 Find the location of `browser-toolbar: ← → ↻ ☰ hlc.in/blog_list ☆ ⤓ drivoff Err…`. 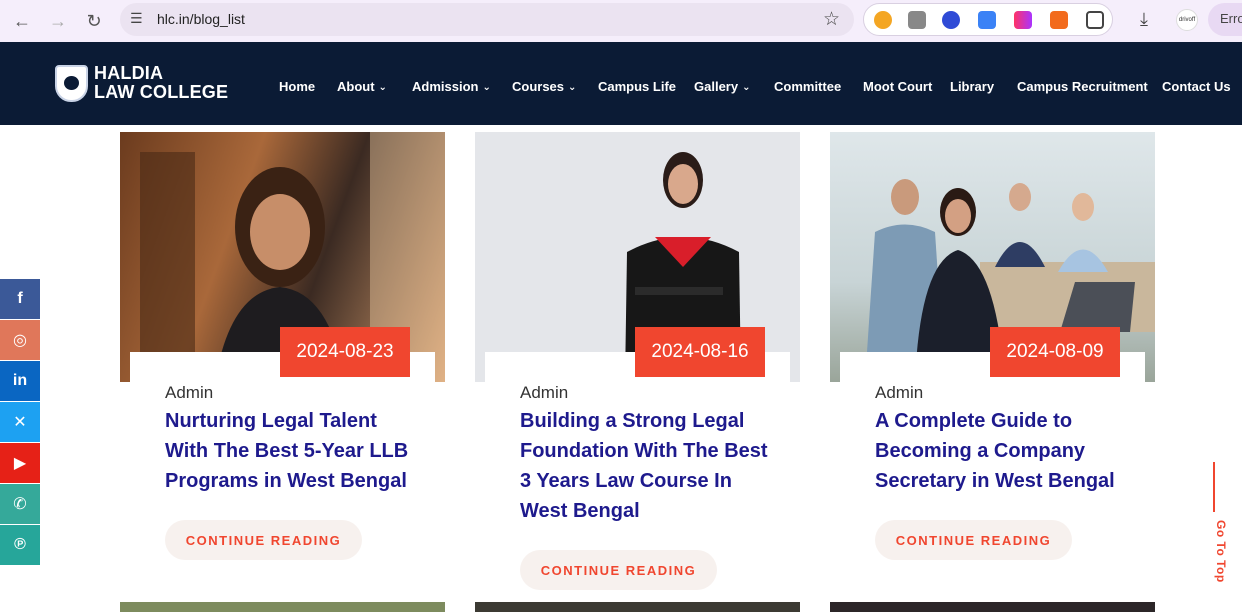

browser-toolbar: ← → ↻ ☰ hlc.in/blog_list ☆ ⤓ drivoff Err… is located at coordinates (621, 21).